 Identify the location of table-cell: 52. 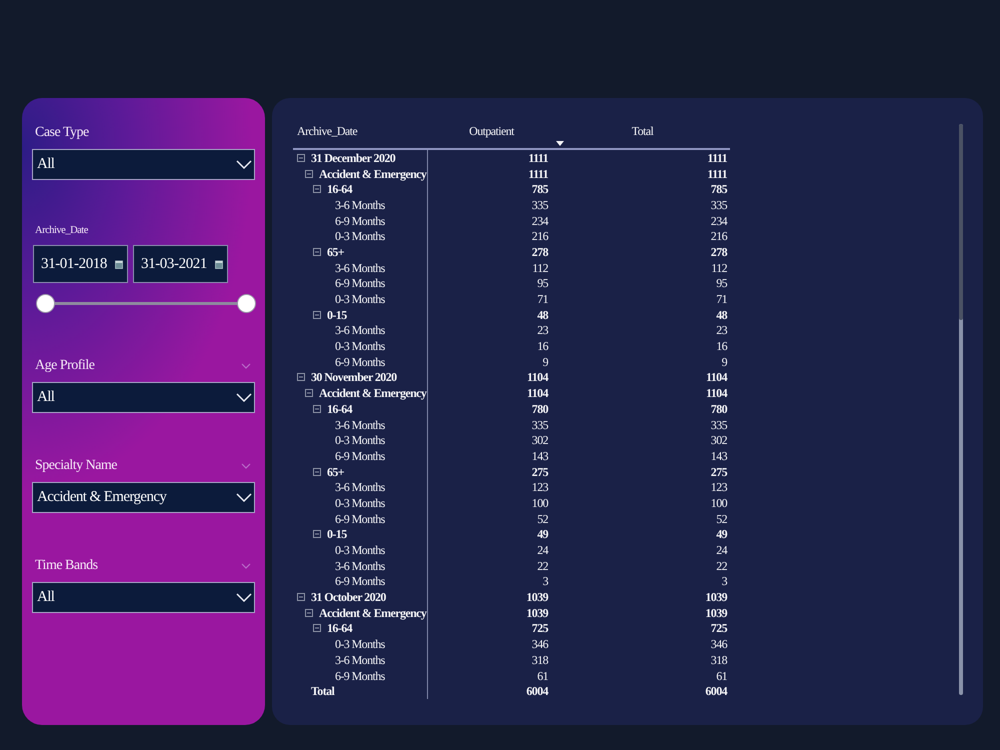
(721, 519).